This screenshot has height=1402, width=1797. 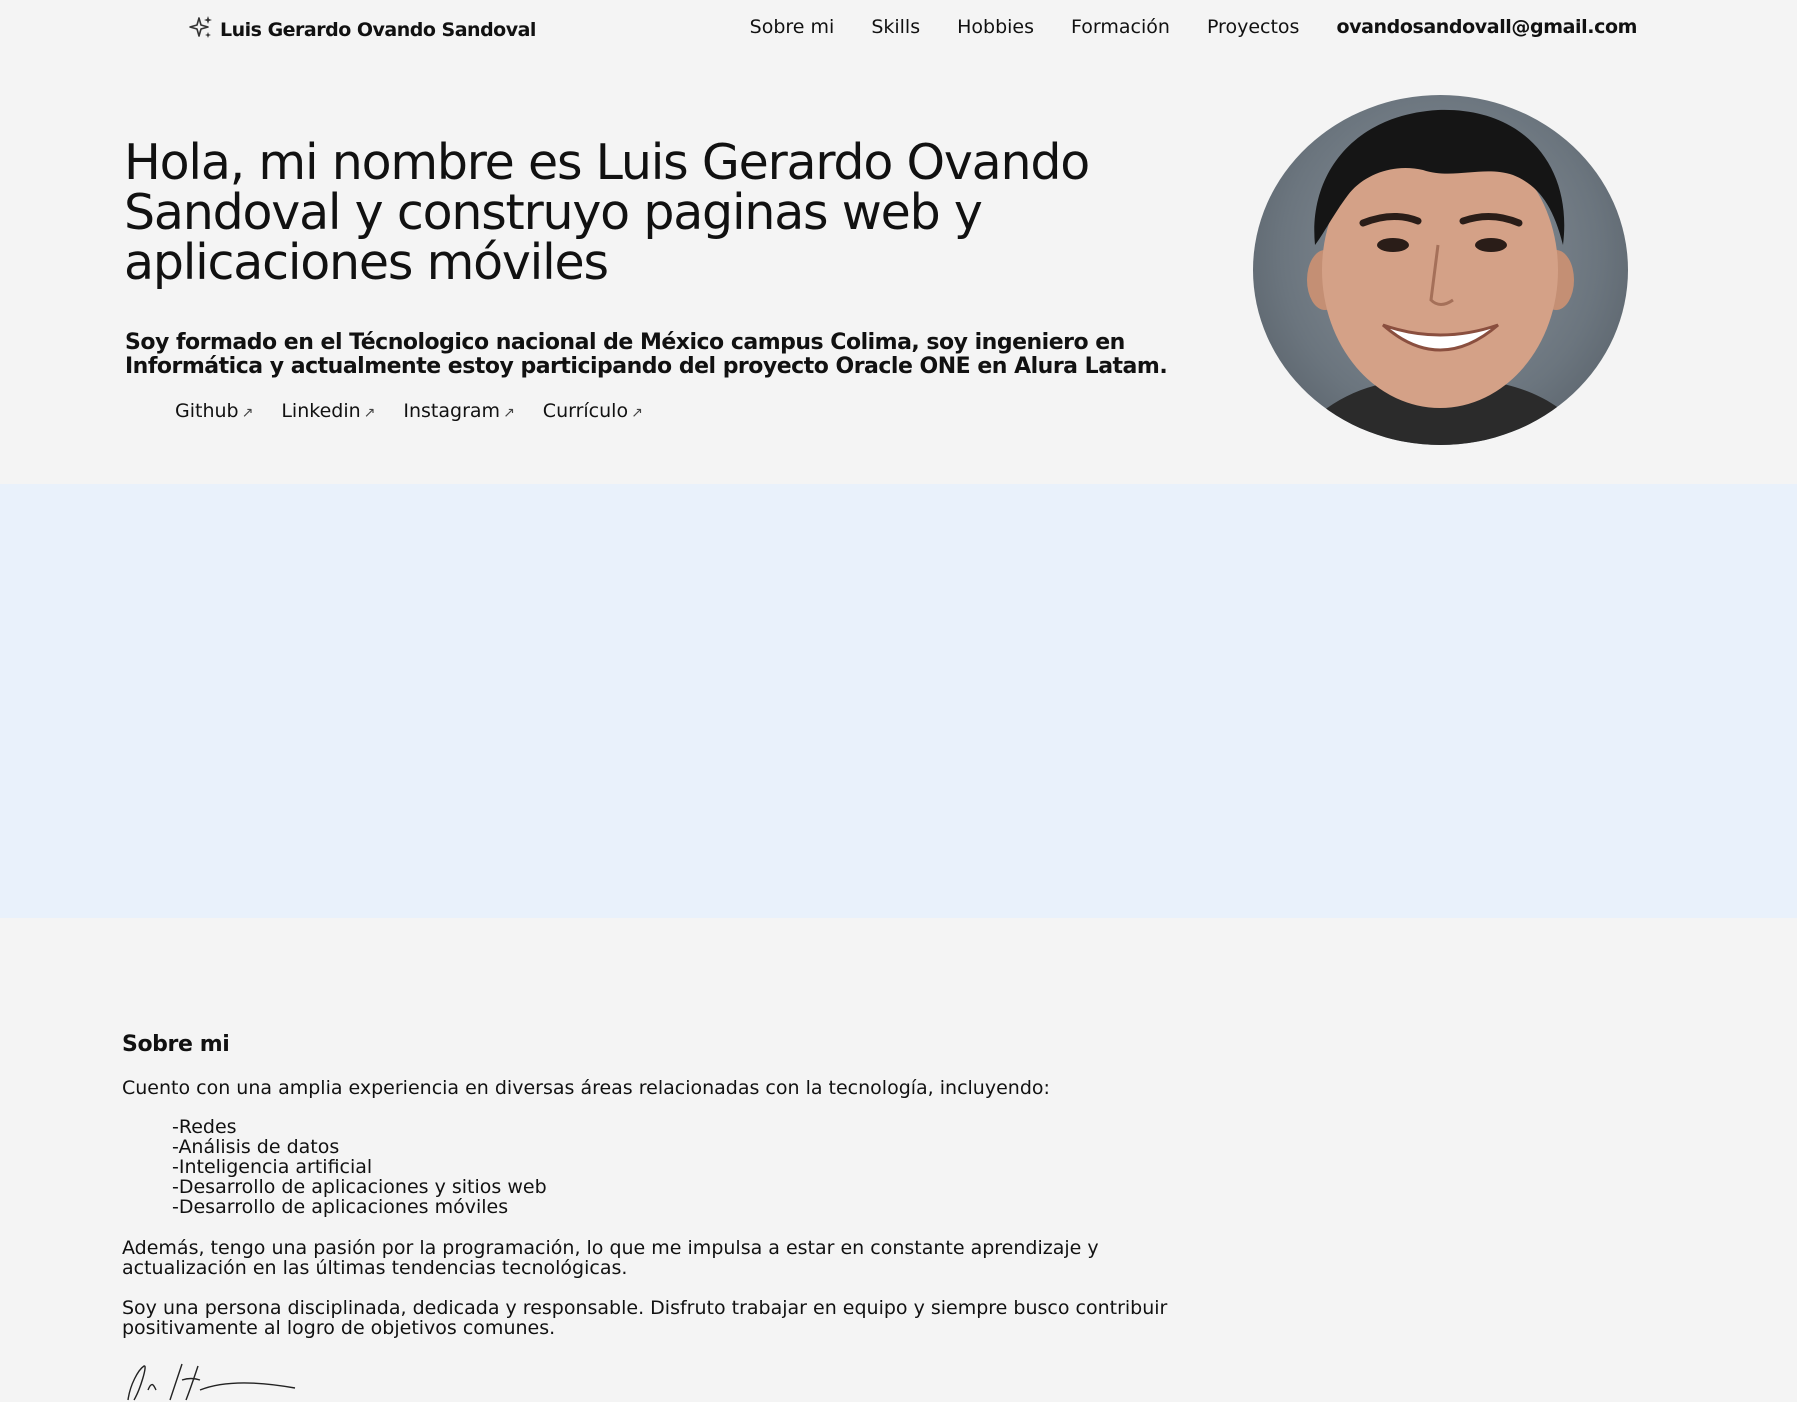 I want to click on curriculo-link-label: Currículo, so click(x=585, y=411).